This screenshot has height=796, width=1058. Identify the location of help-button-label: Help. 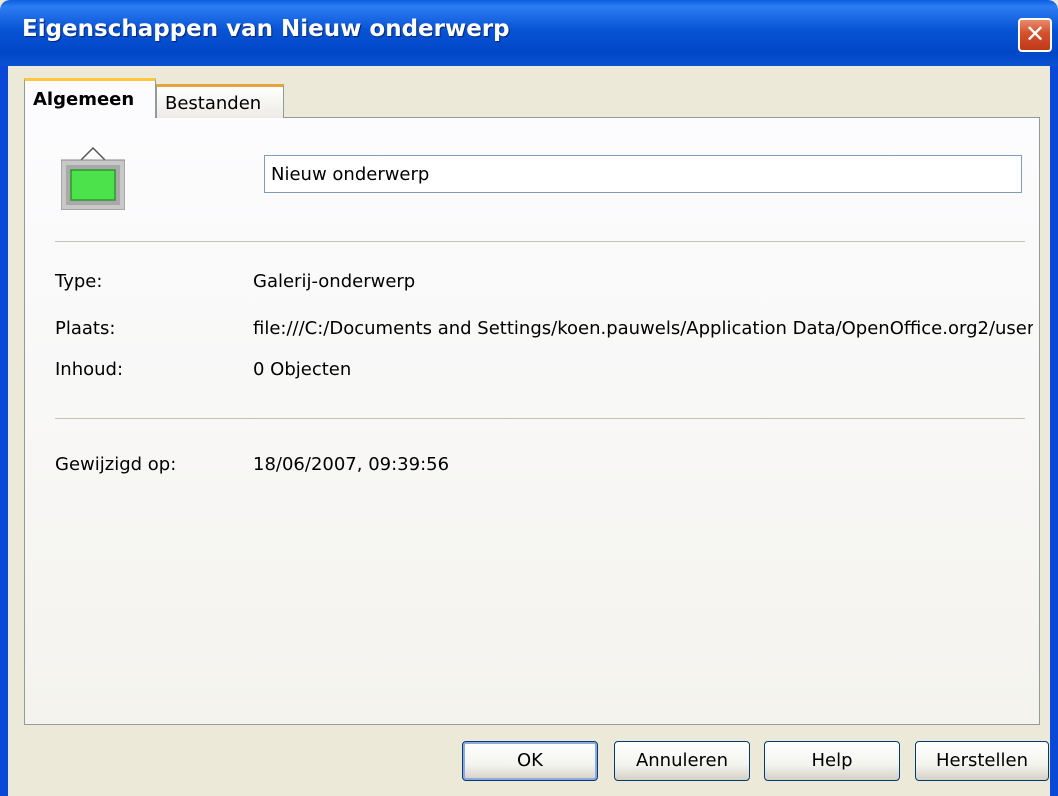
(832, 760).